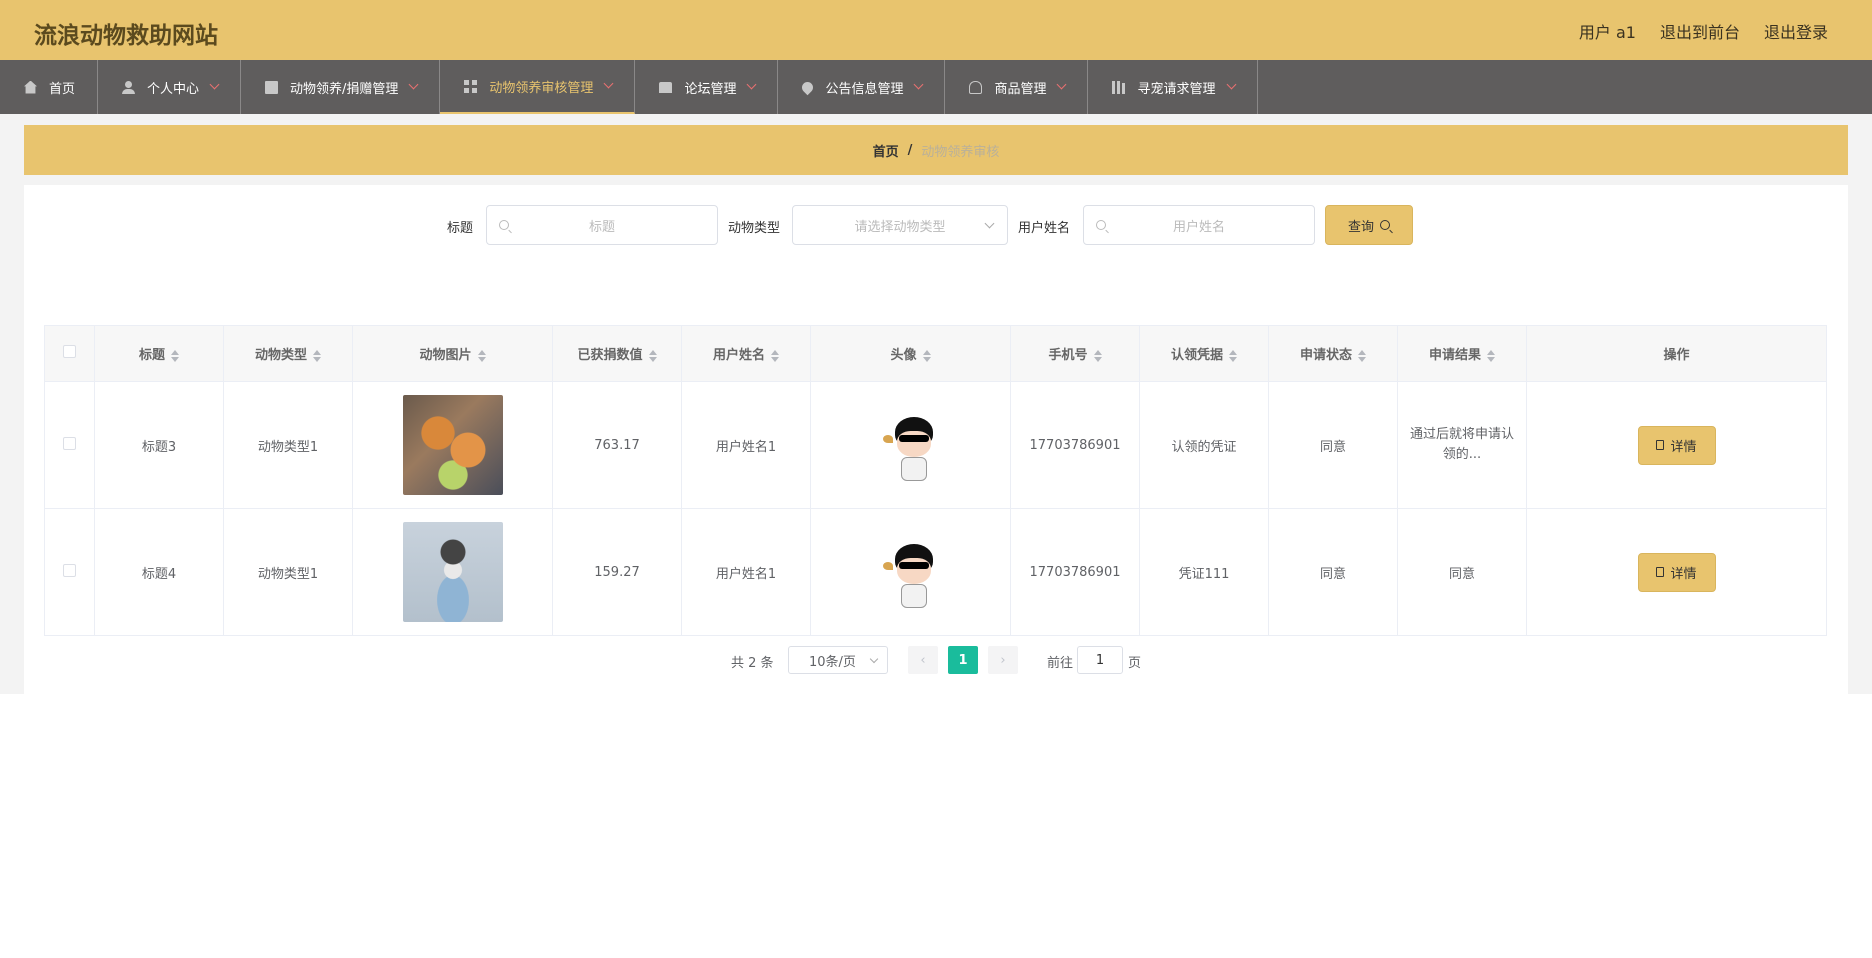  Describe the element at coordinates (159, 353) in the screenshot. I see `column-header: 标题` at that location.